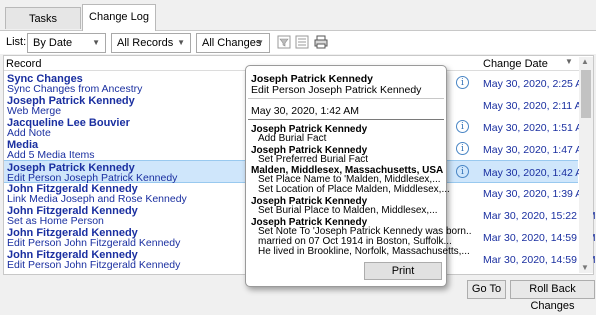 This screenshot has height=315, width=596. What do you see at coordinates (585, 267) in the screenshot?
I see `scroll-down-icon: ▼` at bounding box center [585, 267].